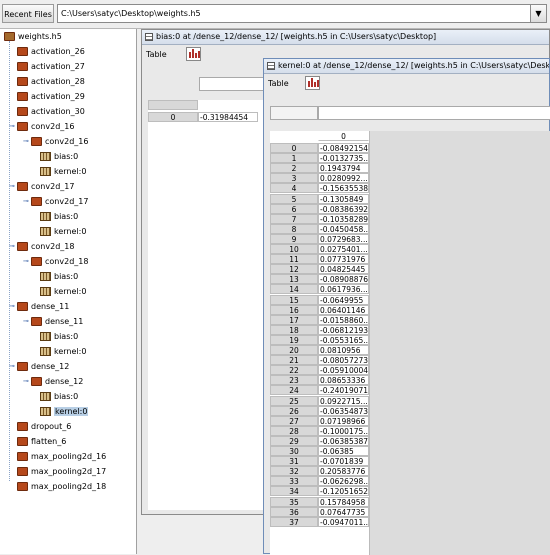 The image size is (550, 555). I want to click on table-cell: -0.06812193, so click(343, 329).